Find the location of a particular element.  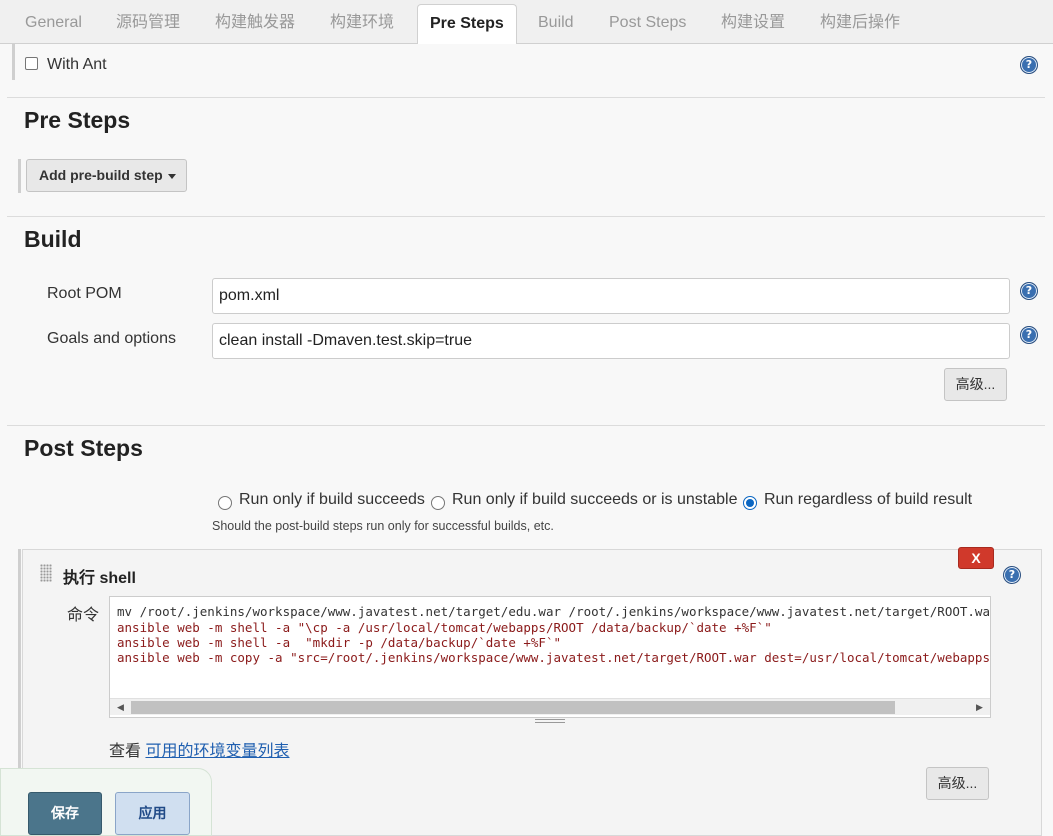

goals-options-input: clean install -Dmaven.test.skip=true is located at coordinates (611, 341).